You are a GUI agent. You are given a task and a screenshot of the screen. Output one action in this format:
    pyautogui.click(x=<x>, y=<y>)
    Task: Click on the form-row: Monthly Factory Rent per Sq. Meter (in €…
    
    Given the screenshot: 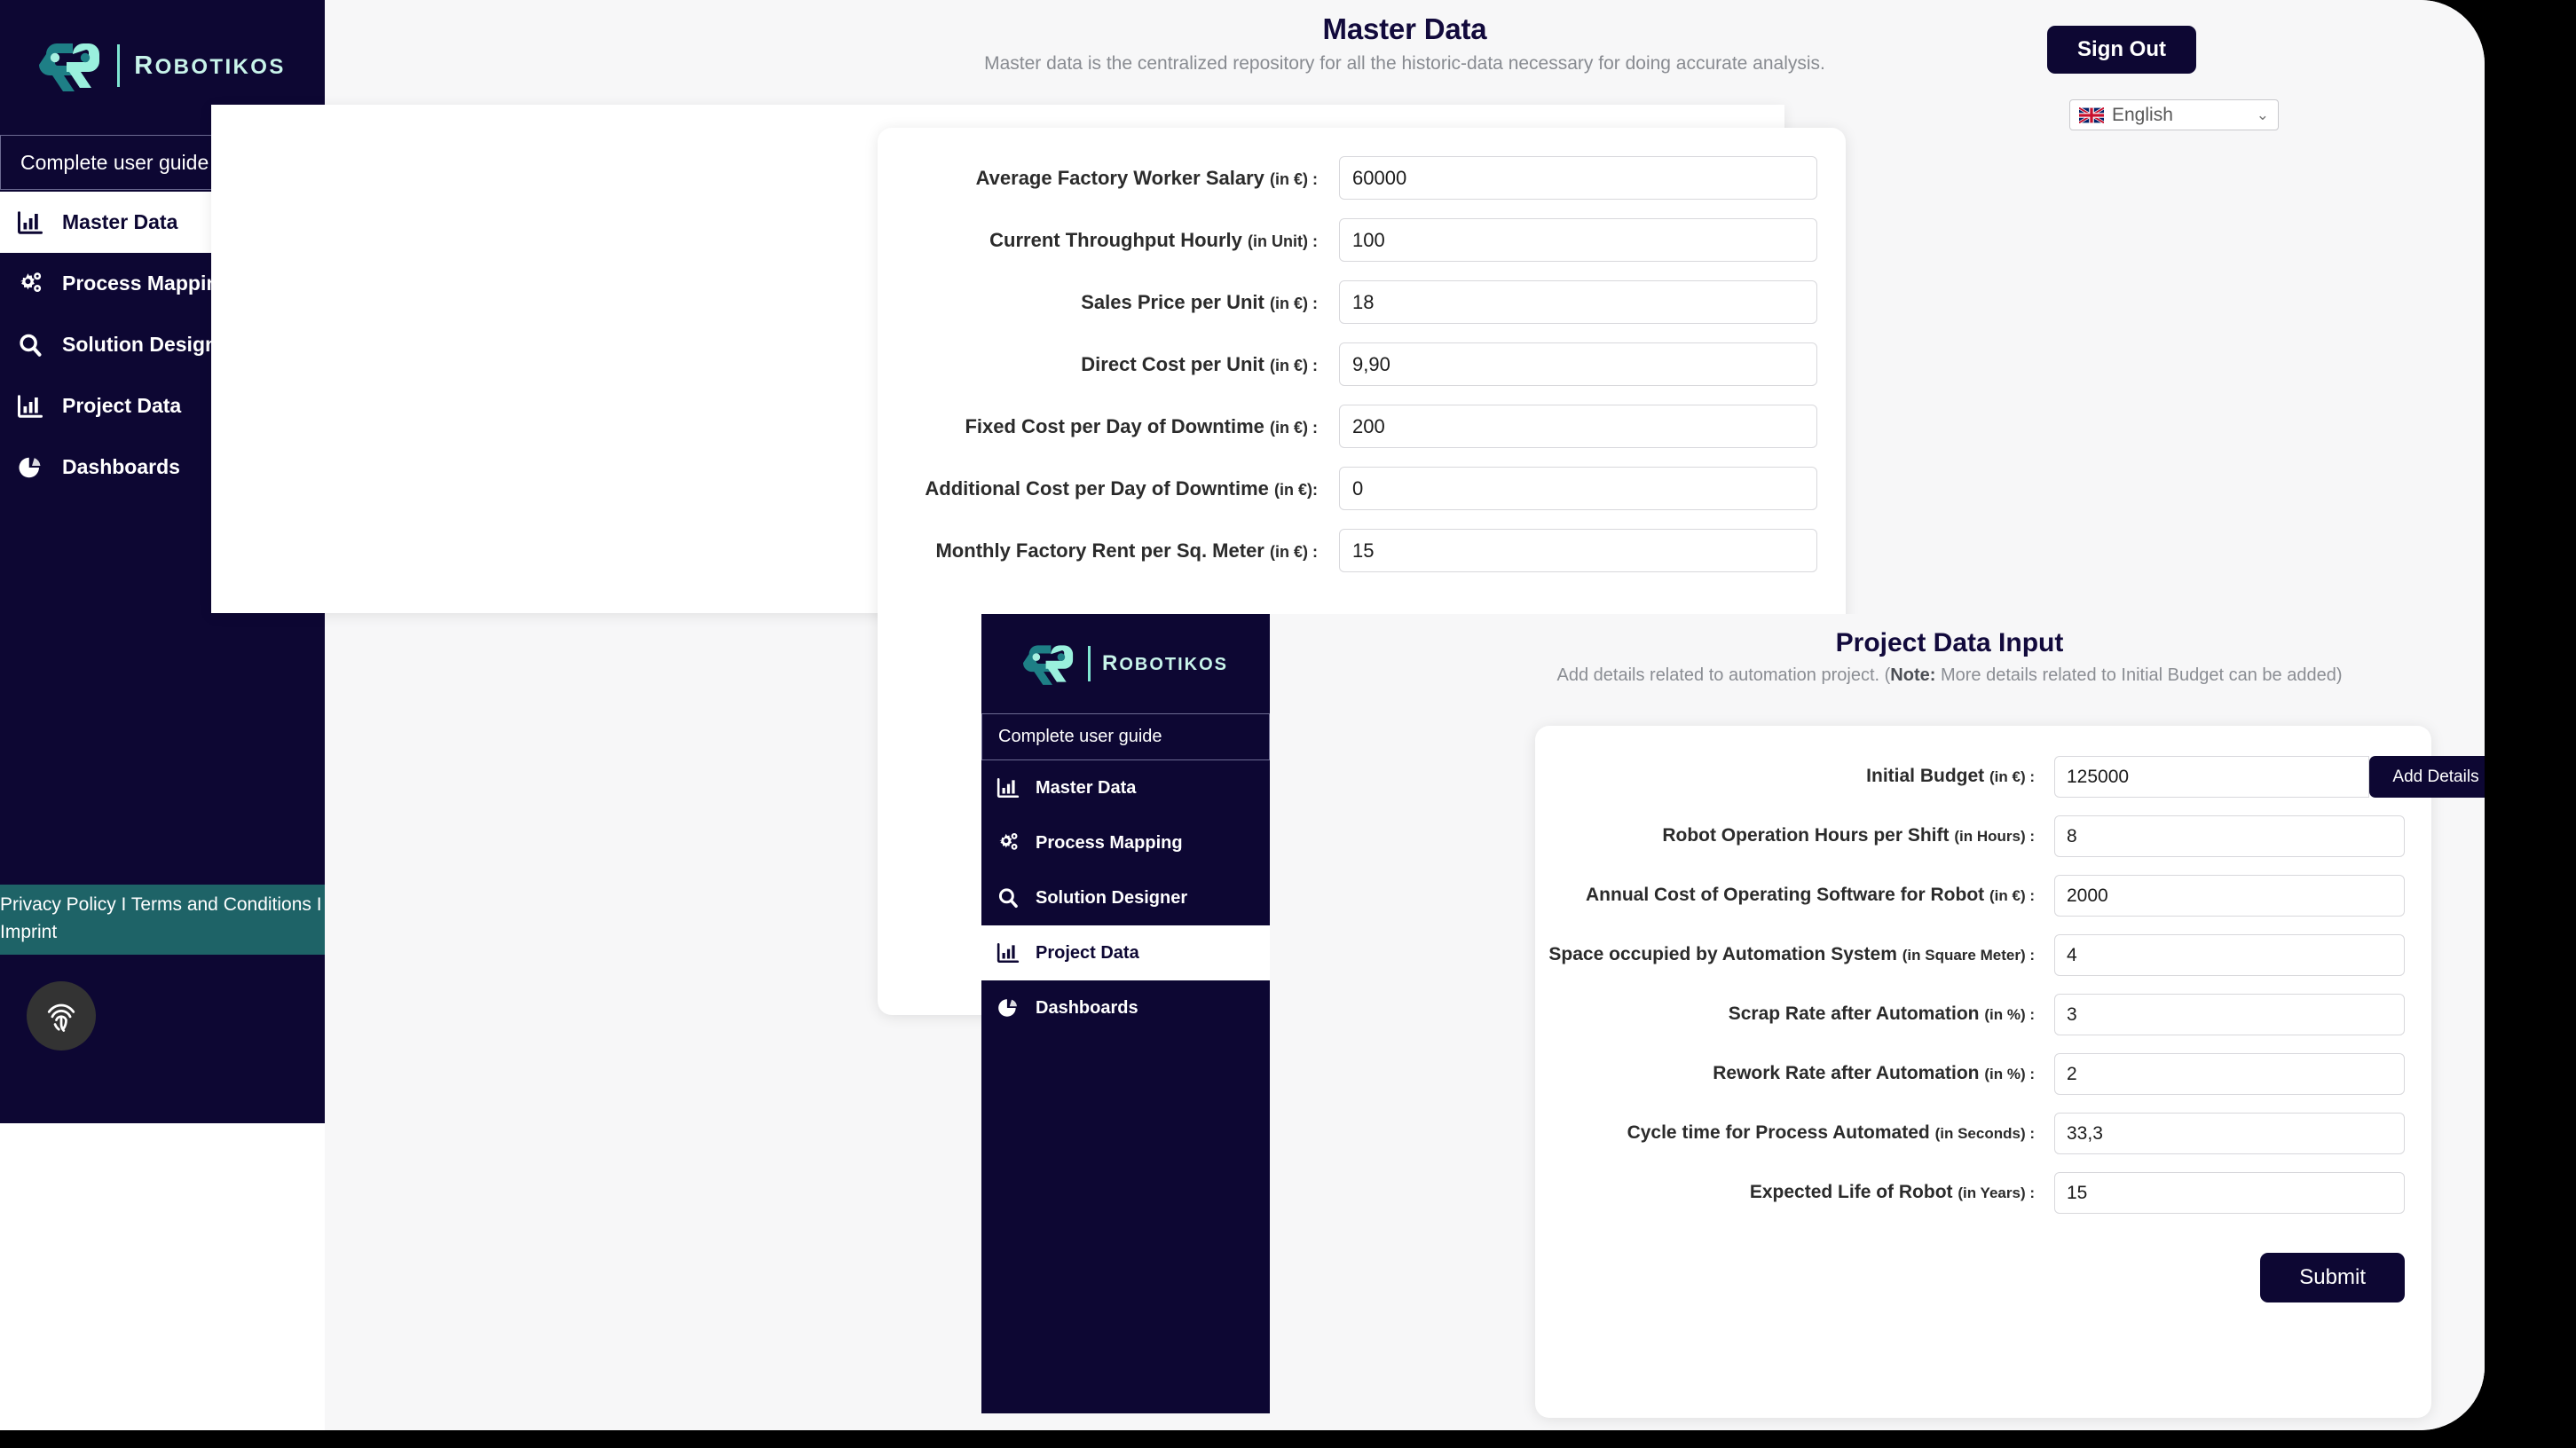 What is the action you would take?
    pyautogui.click(x=1348, y=550)
    